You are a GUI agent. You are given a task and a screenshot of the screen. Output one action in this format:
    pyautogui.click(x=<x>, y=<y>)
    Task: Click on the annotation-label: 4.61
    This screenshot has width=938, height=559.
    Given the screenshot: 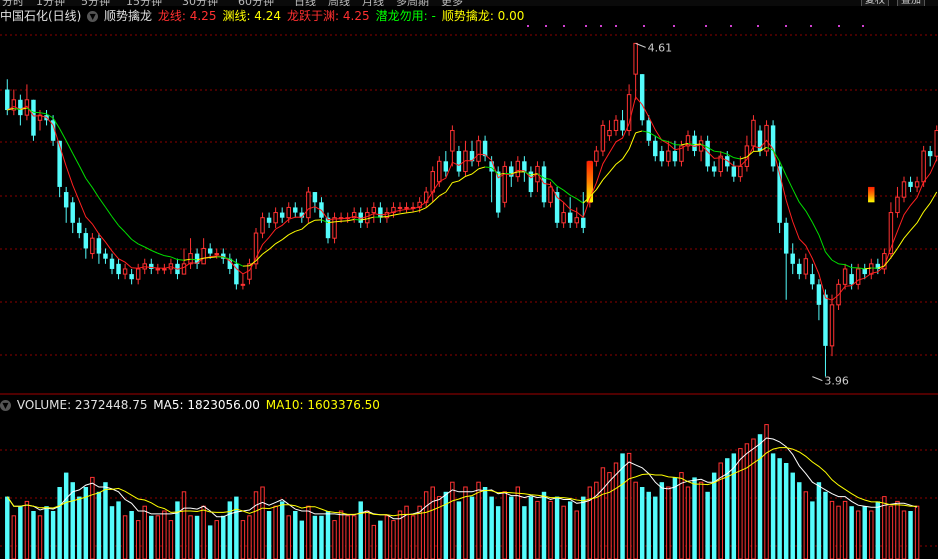 What is the action you would take?
    pyautogui.click(x=660, y=47)
    